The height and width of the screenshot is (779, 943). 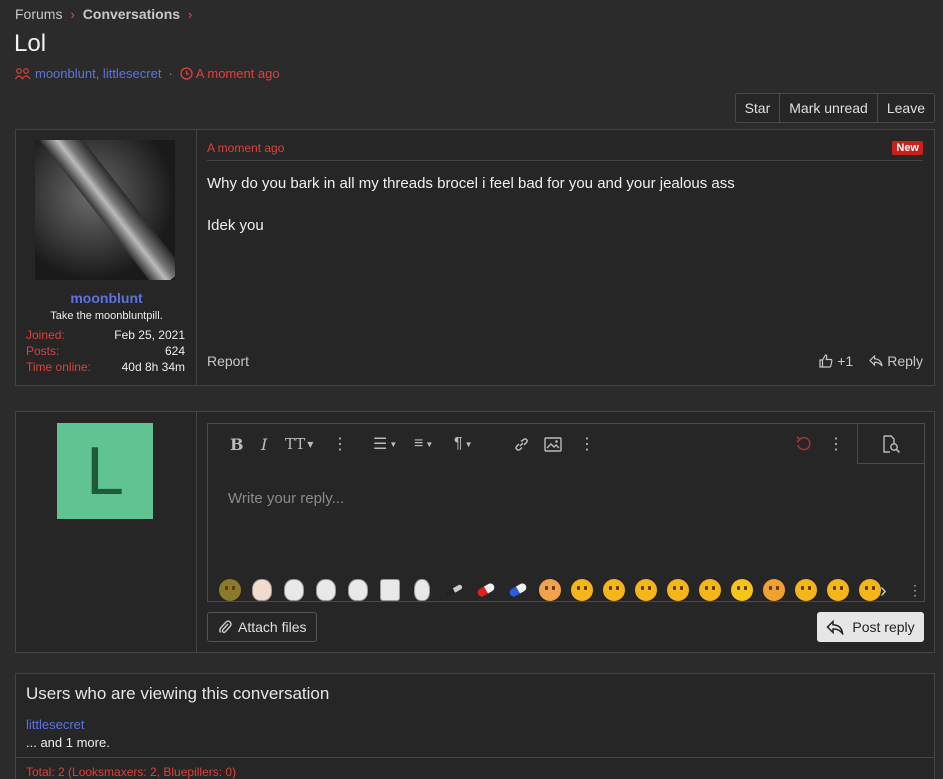 I want to click on message-timestamp: A moment ago, so click(x=245, y=148).